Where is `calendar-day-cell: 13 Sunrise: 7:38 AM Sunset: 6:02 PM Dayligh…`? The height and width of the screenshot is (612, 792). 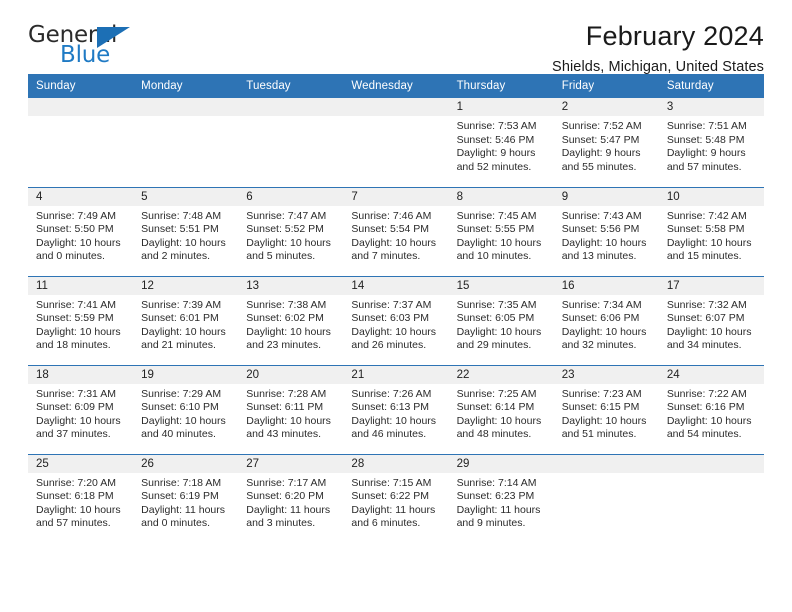
calendar-day-cell: 13 Sunrise: 7:38 AM Sunset: 6:02 PM Dayligh… is located at coordinates (291, 320).